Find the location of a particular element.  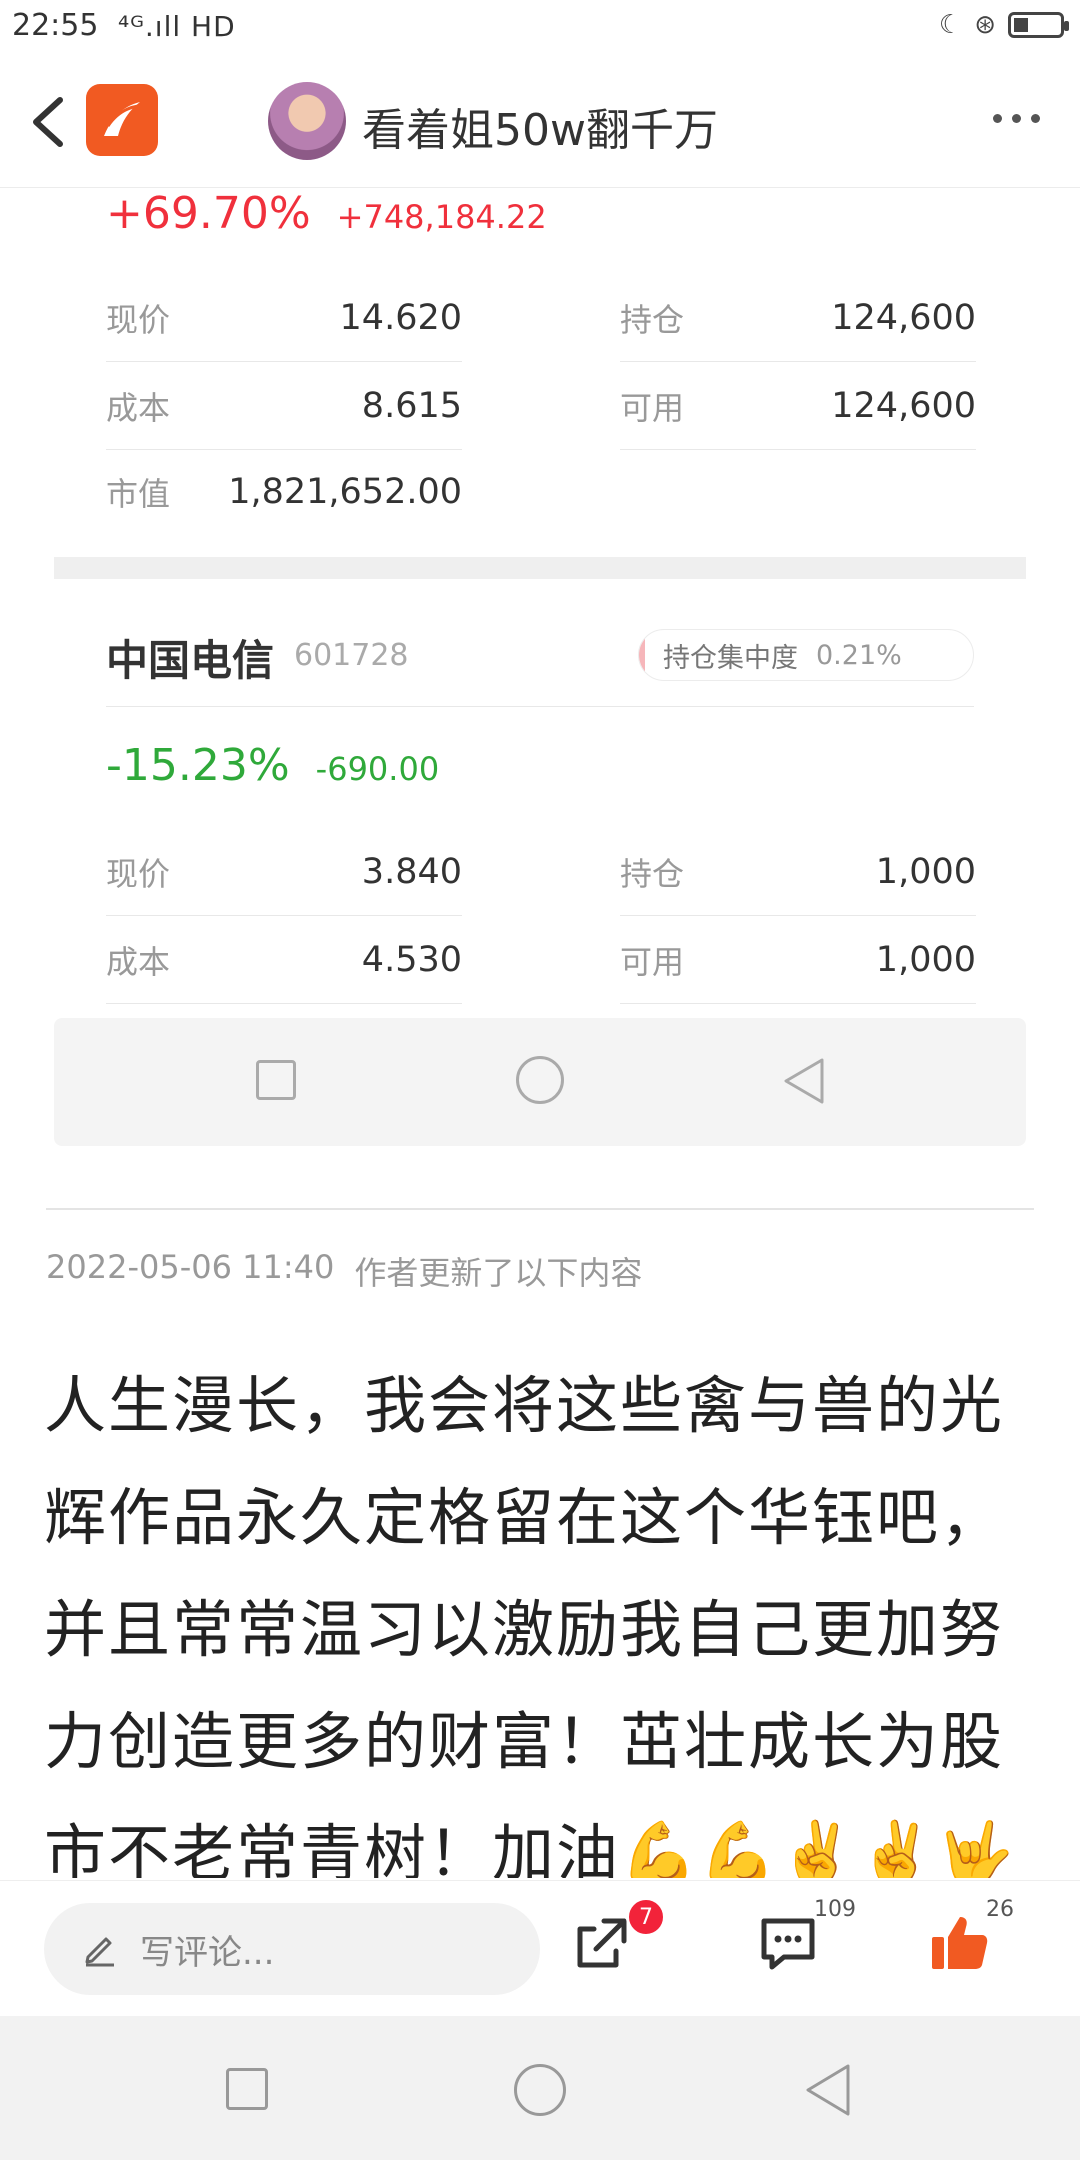

page-title: 看着姐50w翻千万 is located at coordinates (540, 130).